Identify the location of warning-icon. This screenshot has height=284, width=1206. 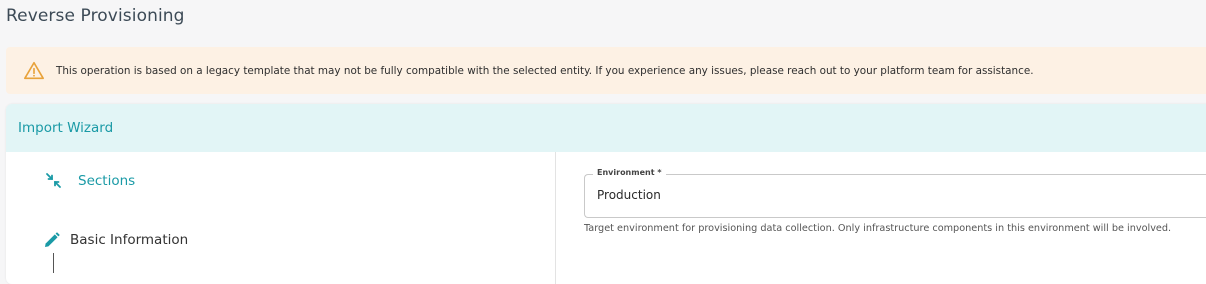
(34, 70).